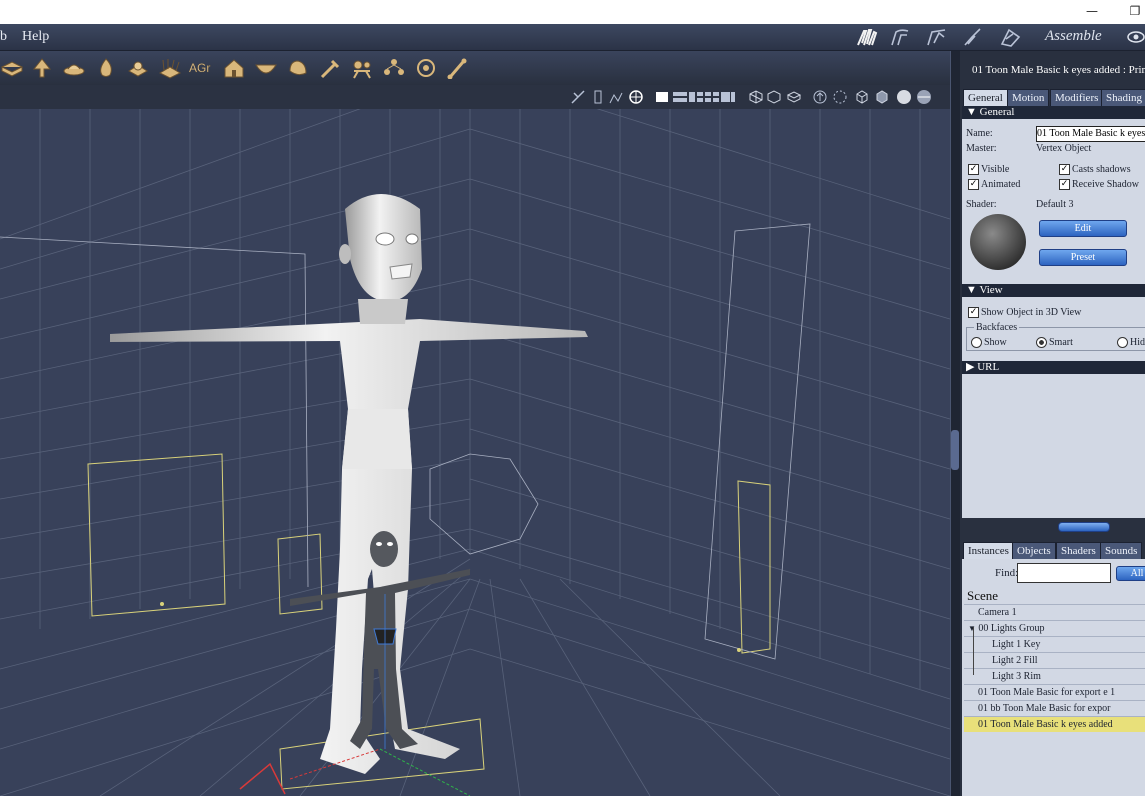 Image resolution: width=1145 pixels, height=796 pixels. What do you see at coordinates (988, 367) in the screenshot?
I see `url-section-title: URL` at bounding box center [988, 367].